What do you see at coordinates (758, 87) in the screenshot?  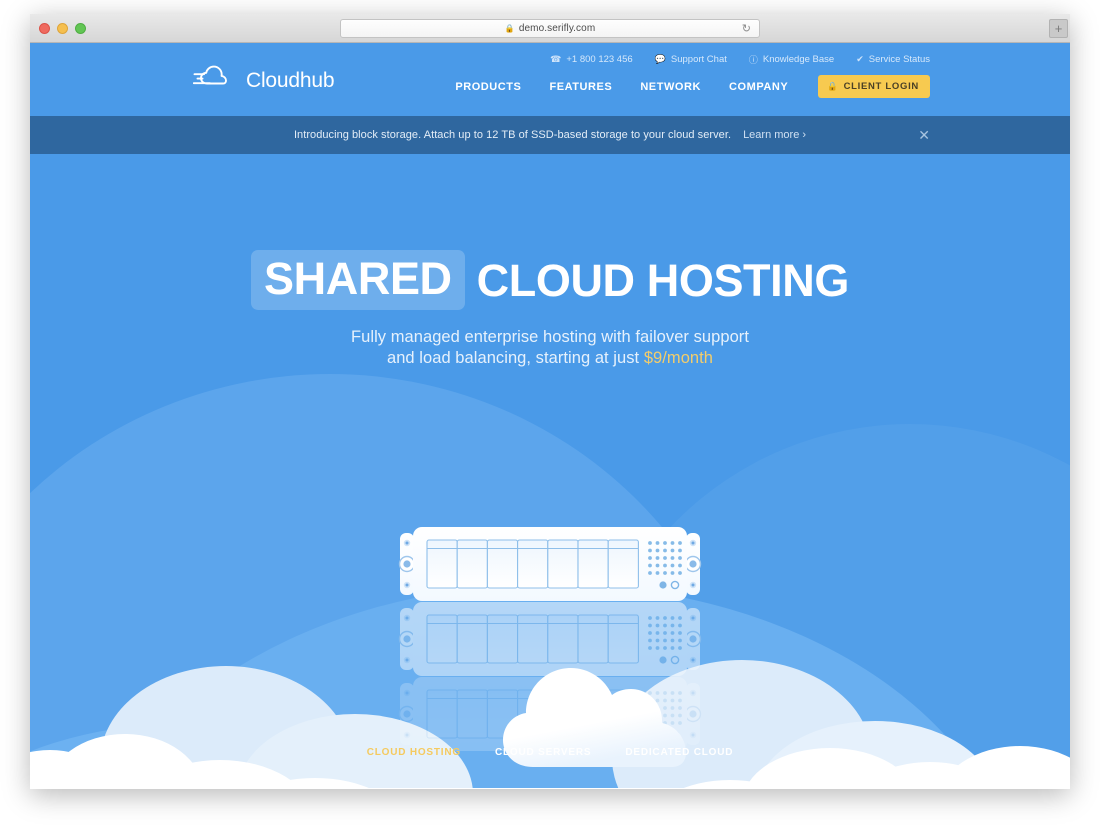 I see `nav-item-company: COMPANY` at bounding box center [758, 87].